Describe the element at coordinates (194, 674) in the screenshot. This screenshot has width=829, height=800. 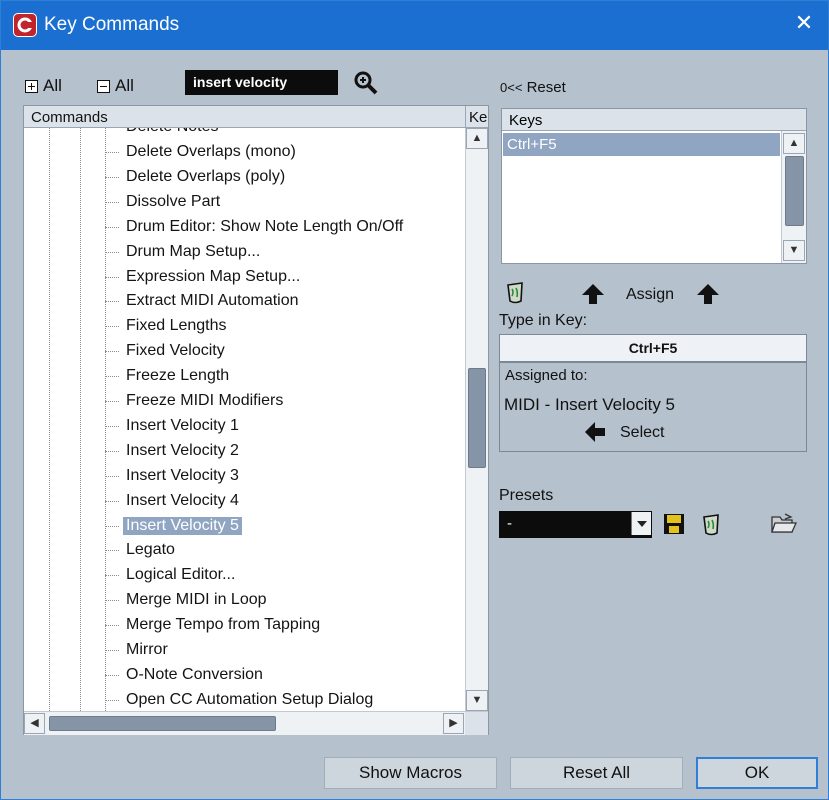
I see `list-item-label: O-Note Conversion` at that location.